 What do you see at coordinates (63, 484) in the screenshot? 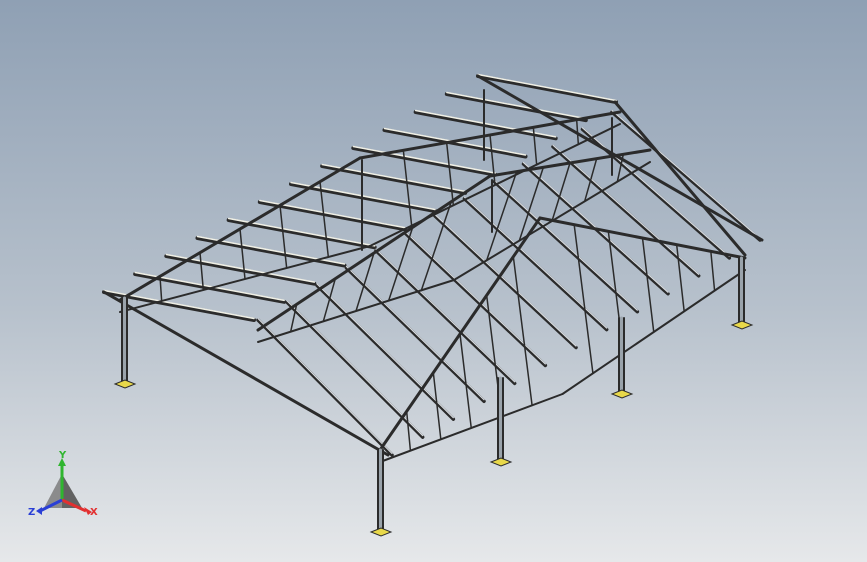
I see `reference-triad: Y X Z` at bounding box center [63, 484].